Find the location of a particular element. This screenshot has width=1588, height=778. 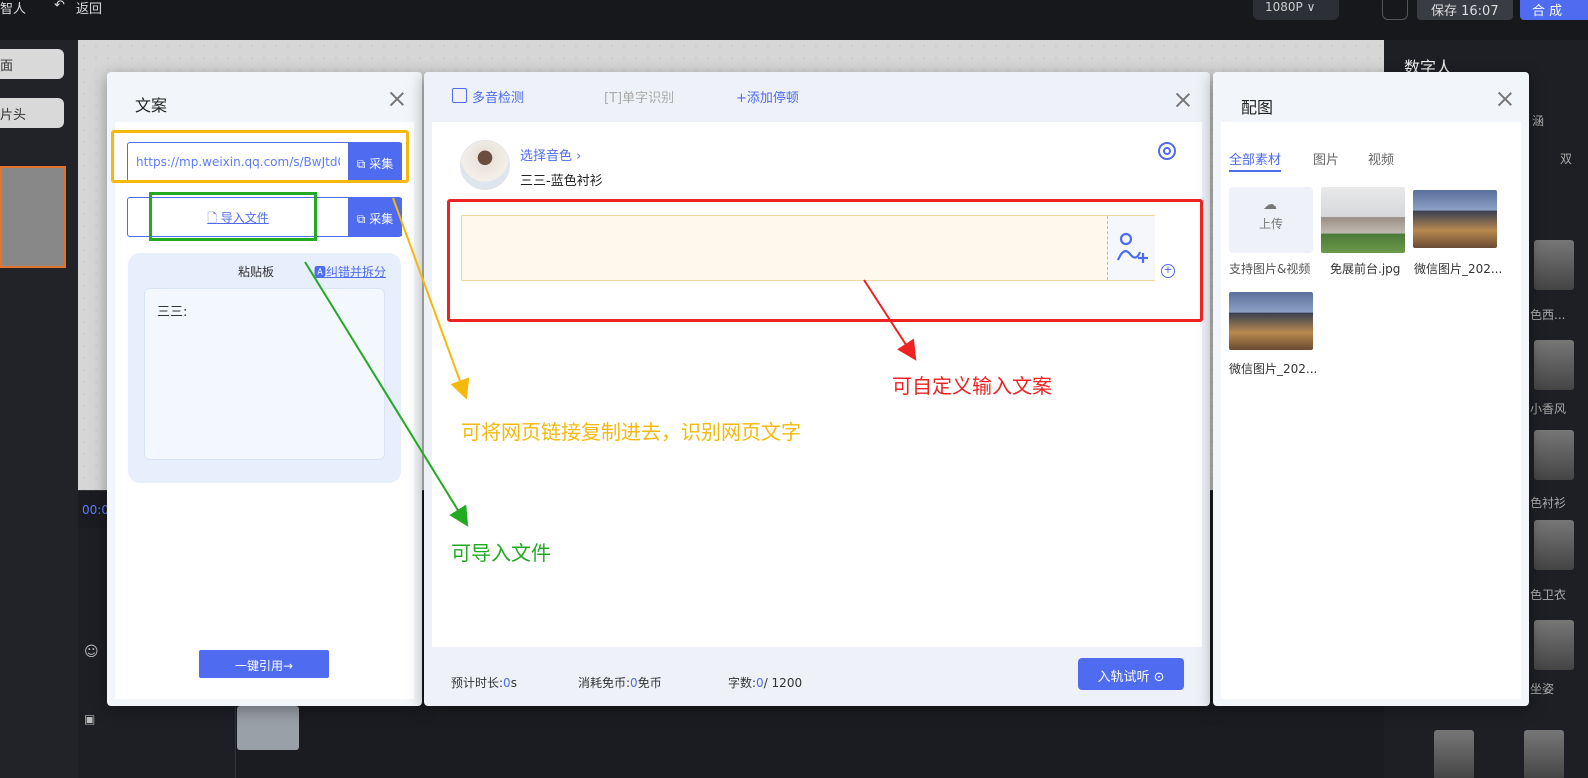

arrow-red is located at coordinates (890, 320).